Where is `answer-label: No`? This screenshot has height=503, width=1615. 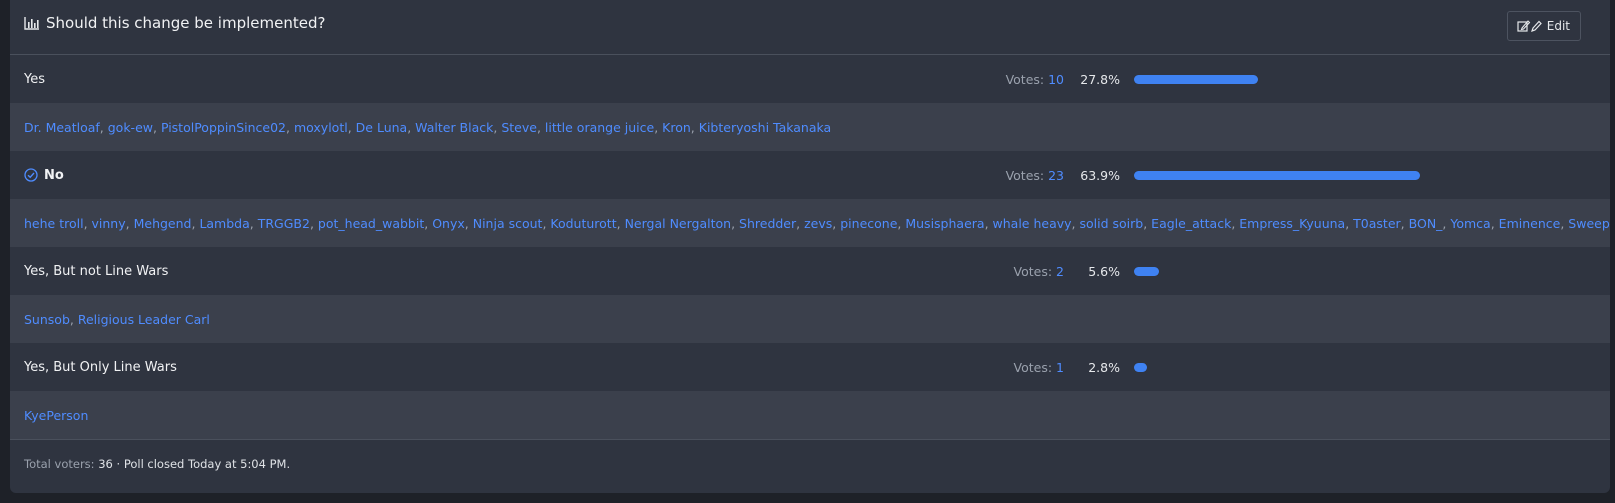 answer-label: No is located at coordinates (54, 175).